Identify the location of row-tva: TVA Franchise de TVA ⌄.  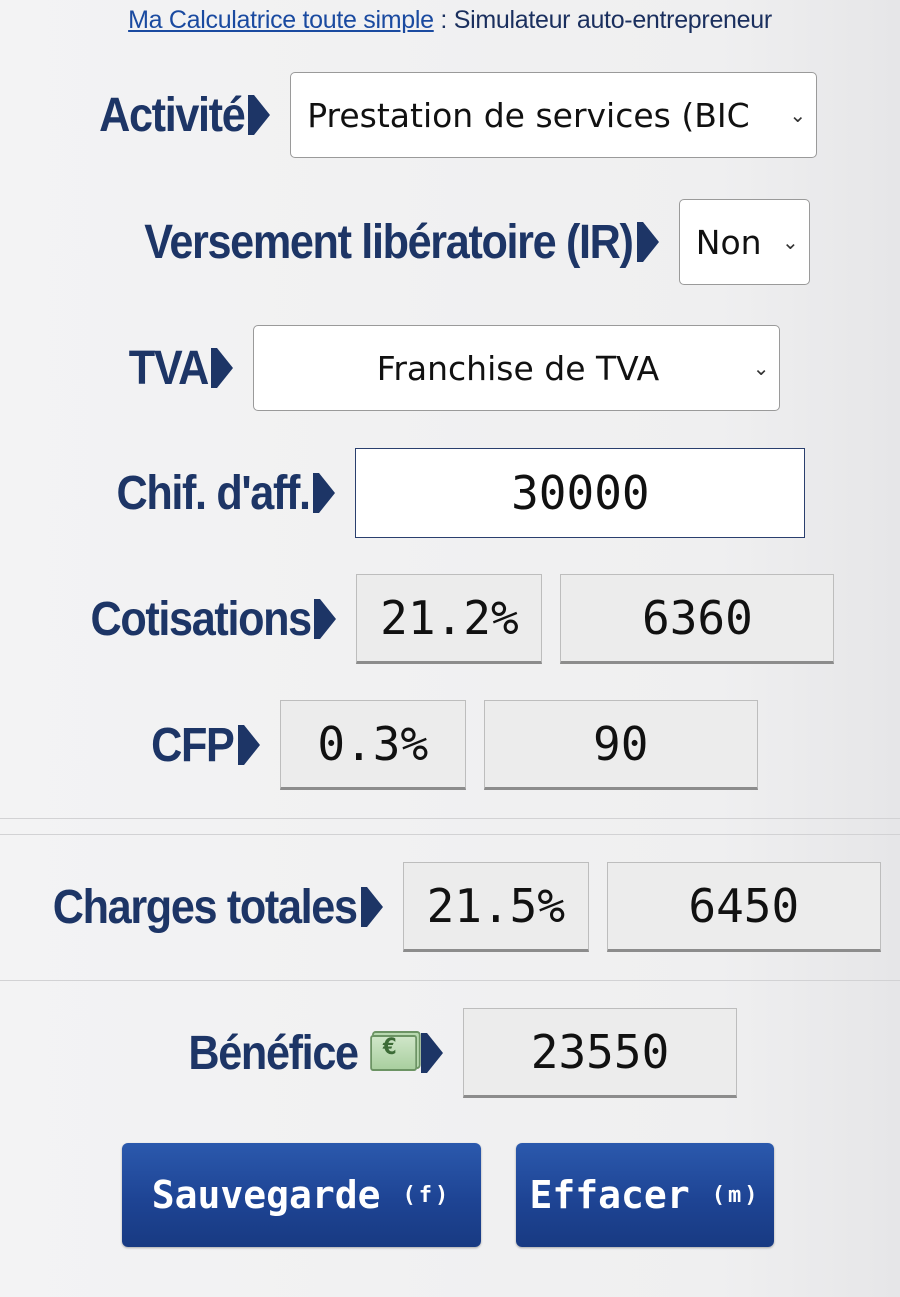
(450, 368).